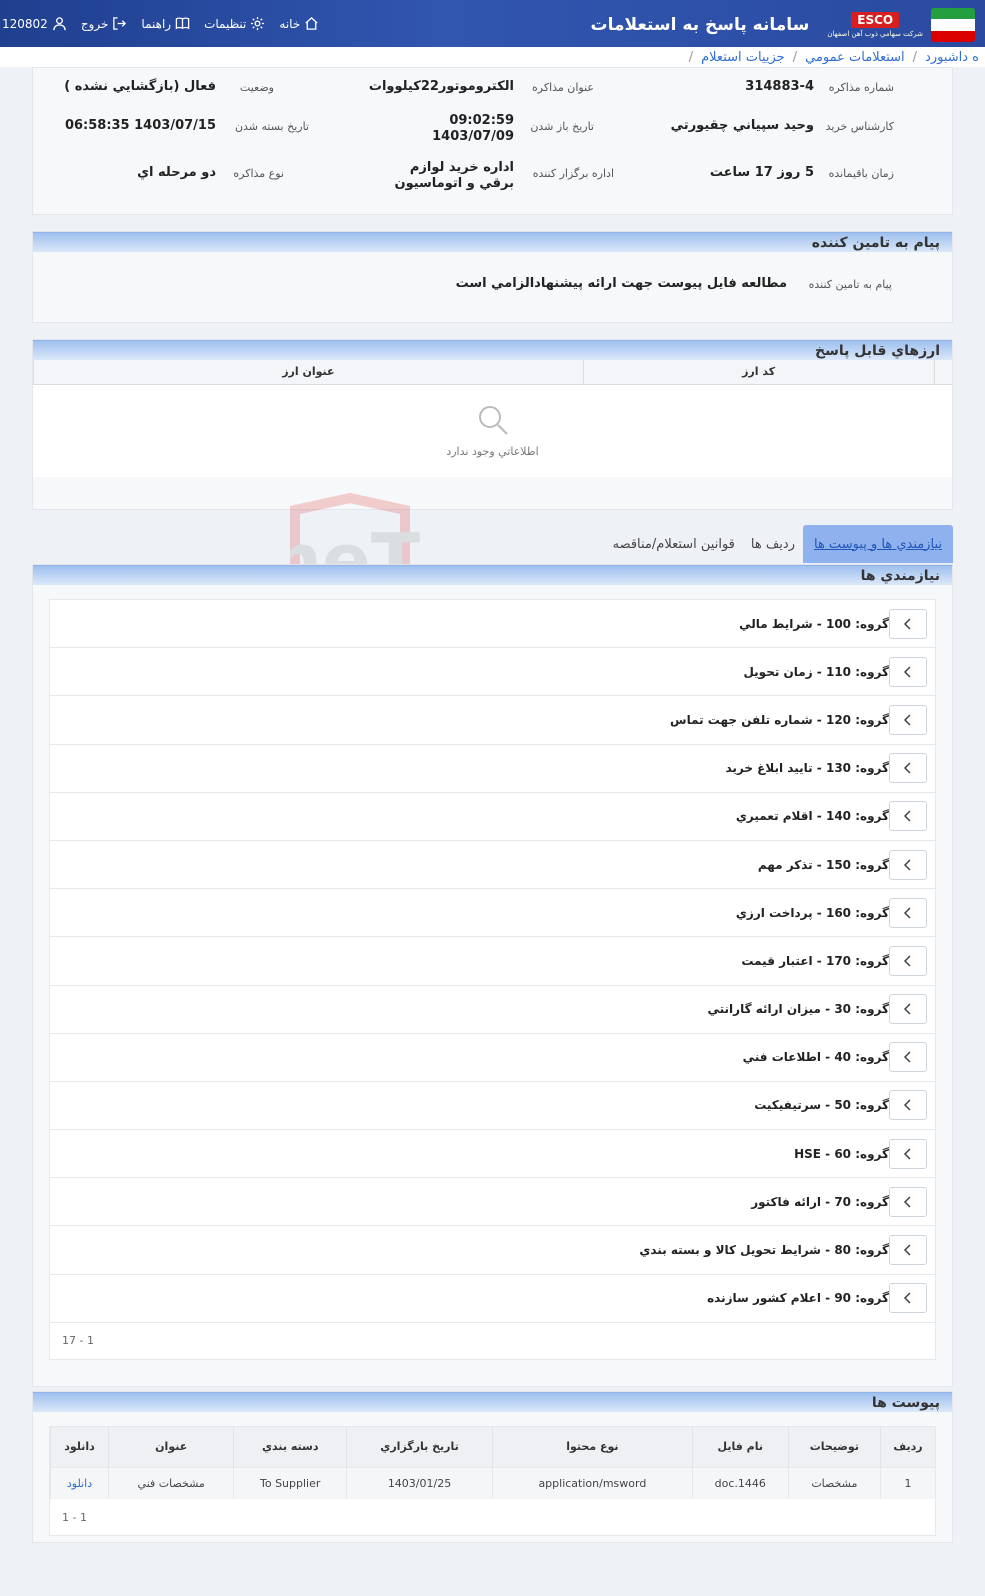 This screenshot has height=1596, width=985. I want to click on open-date: 1403/07/09, so click(473, 136).